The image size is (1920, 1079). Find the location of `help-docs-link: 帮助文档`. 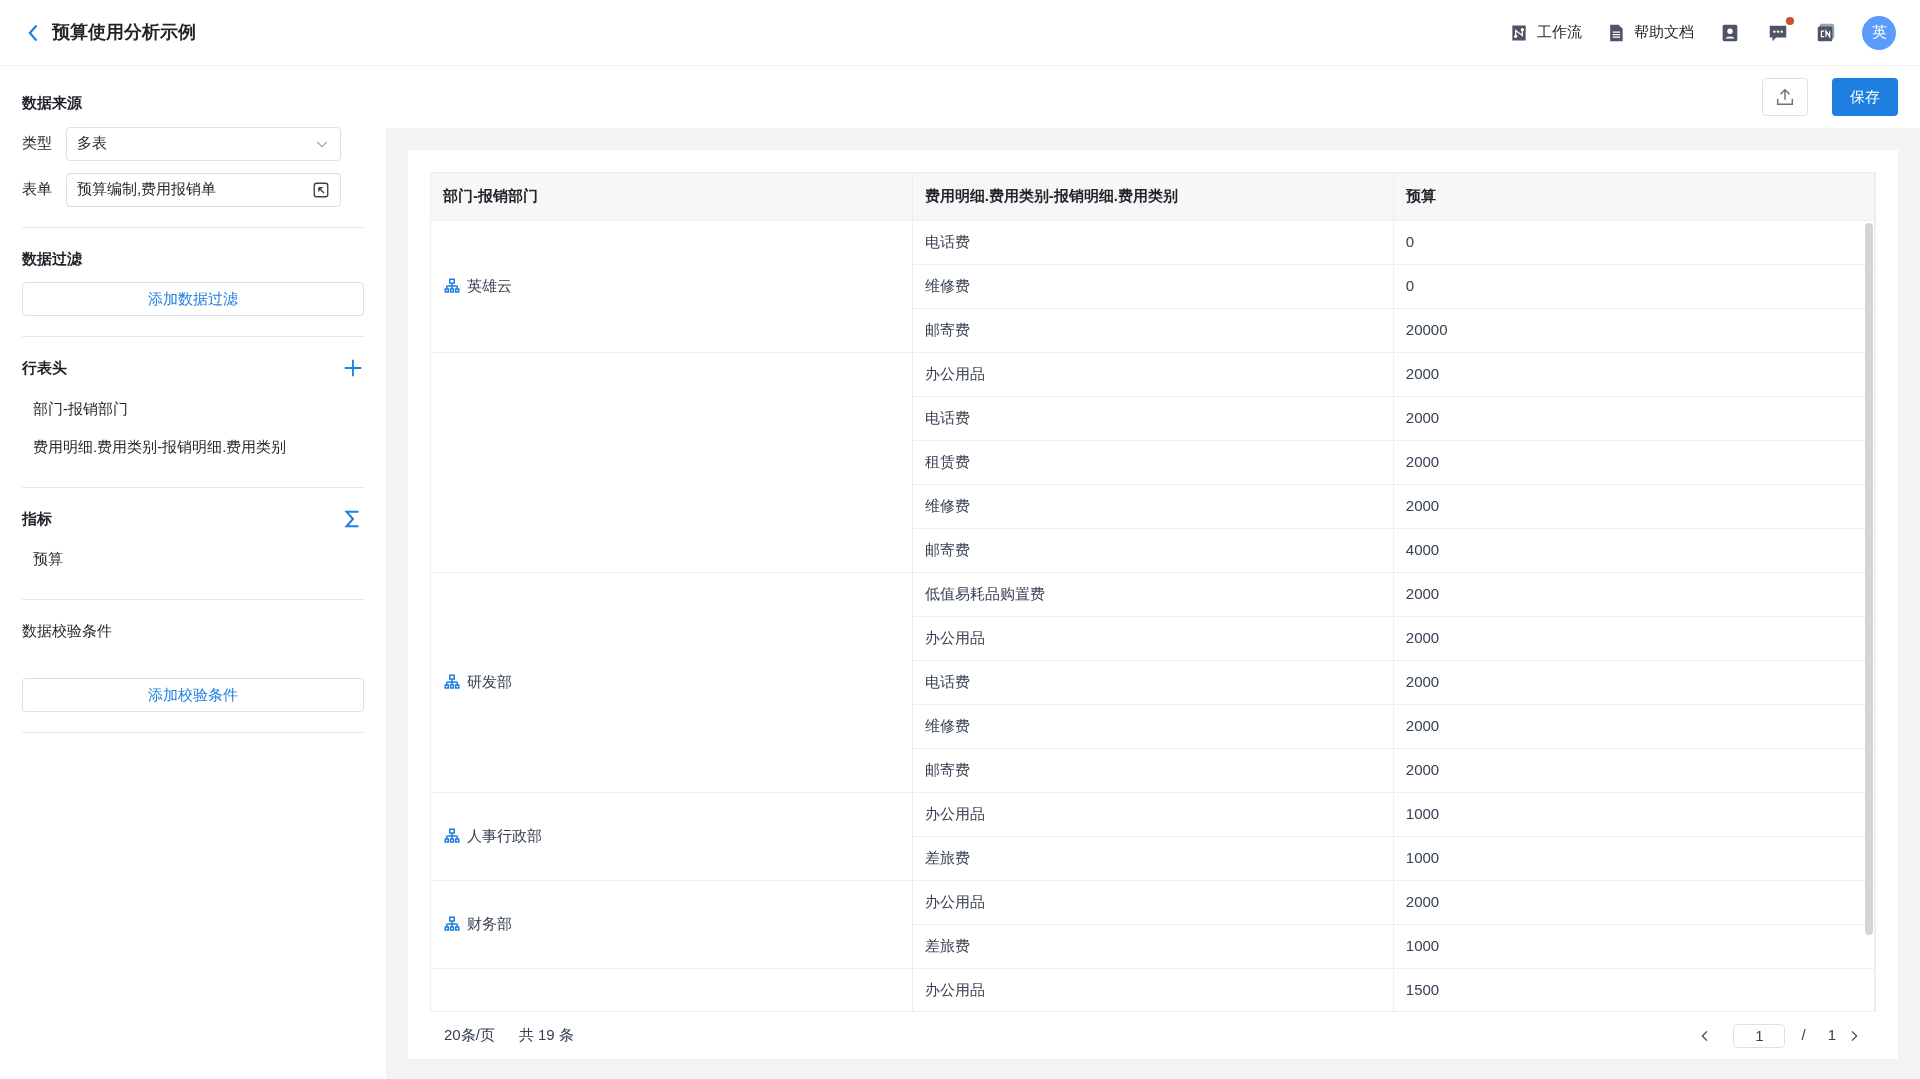

help-docs-link: 帮助文档 is located at coordinates (1650, 32).